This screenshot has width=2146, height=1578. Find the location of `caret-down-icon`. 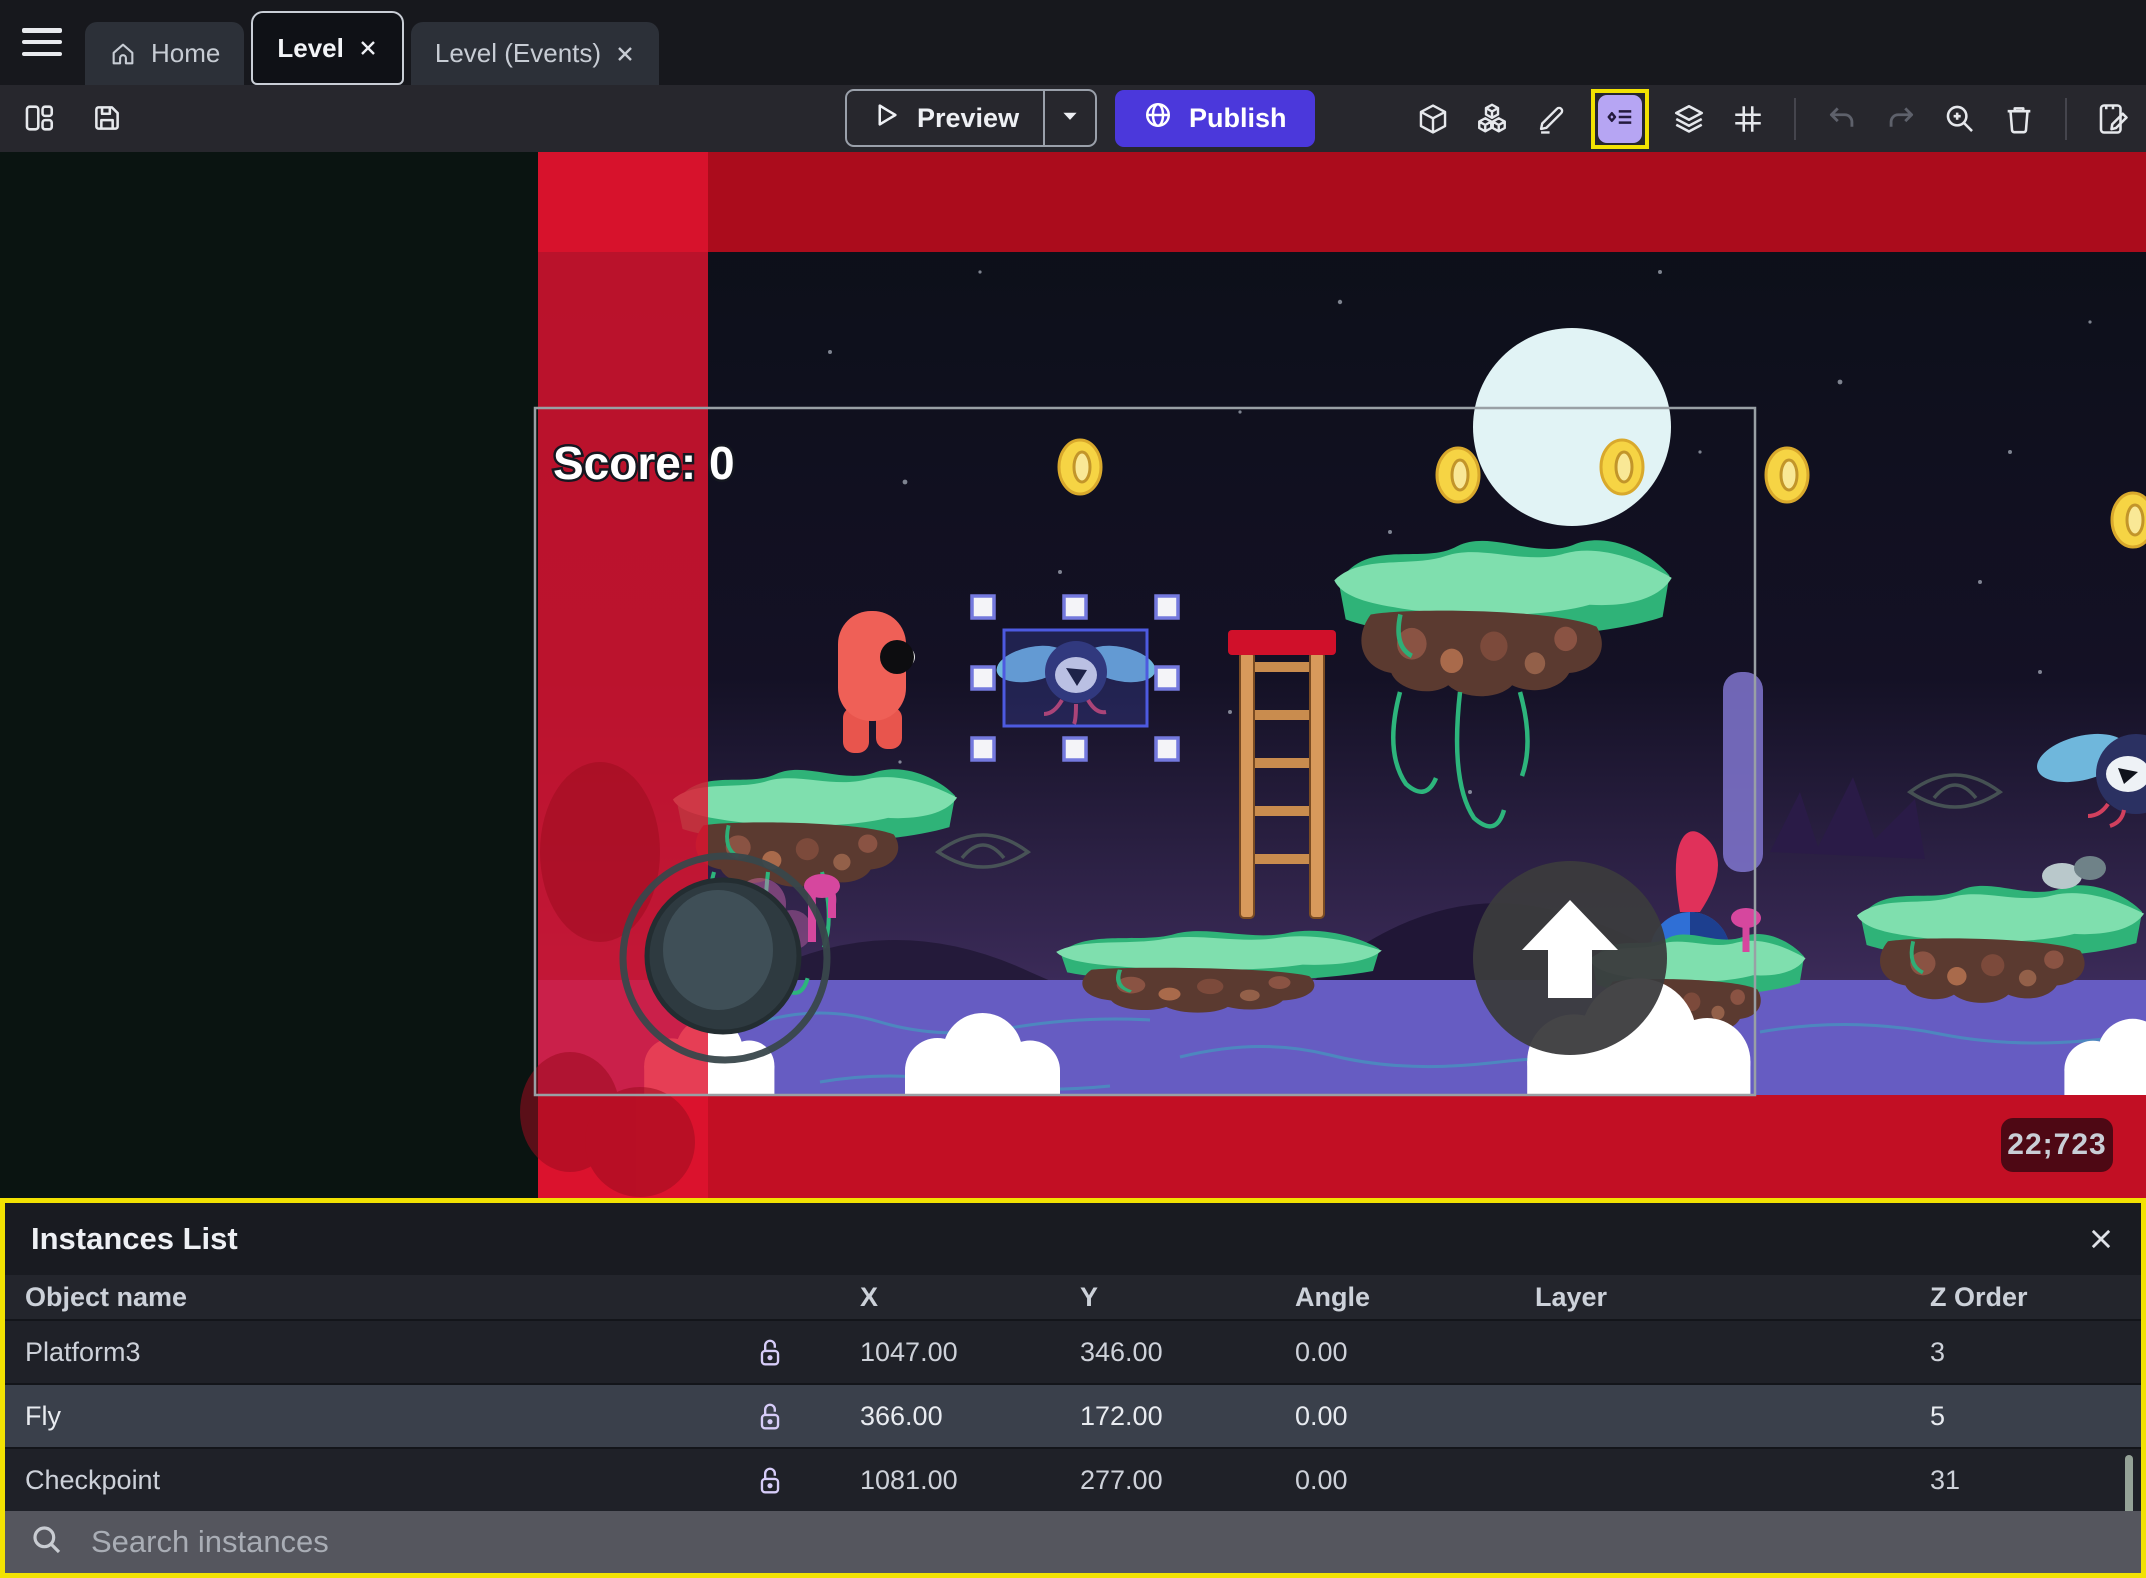

caret-down-icon is located at coordinates (1070, 118).